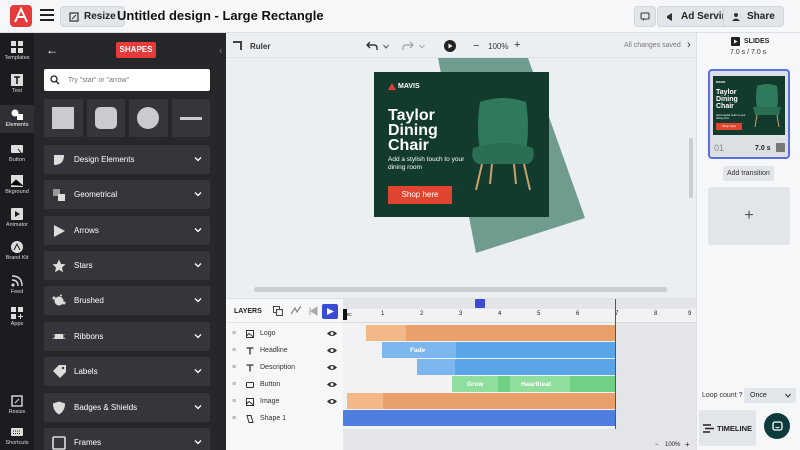  Describe the element at coordinates (17, 185) in the screenshot. I see `rail-bkground: Bkground` at that location.